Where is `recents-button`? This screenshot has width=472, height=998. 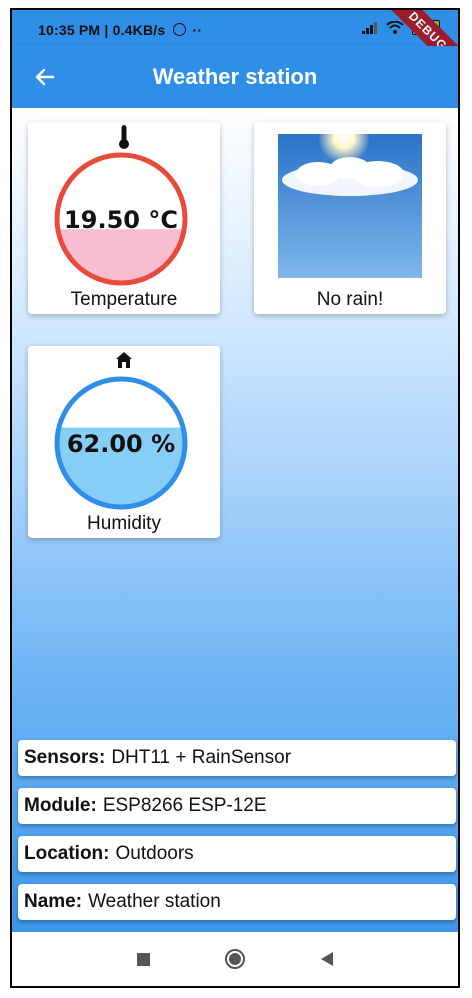
recents-button is located at coordinates (143, 959).